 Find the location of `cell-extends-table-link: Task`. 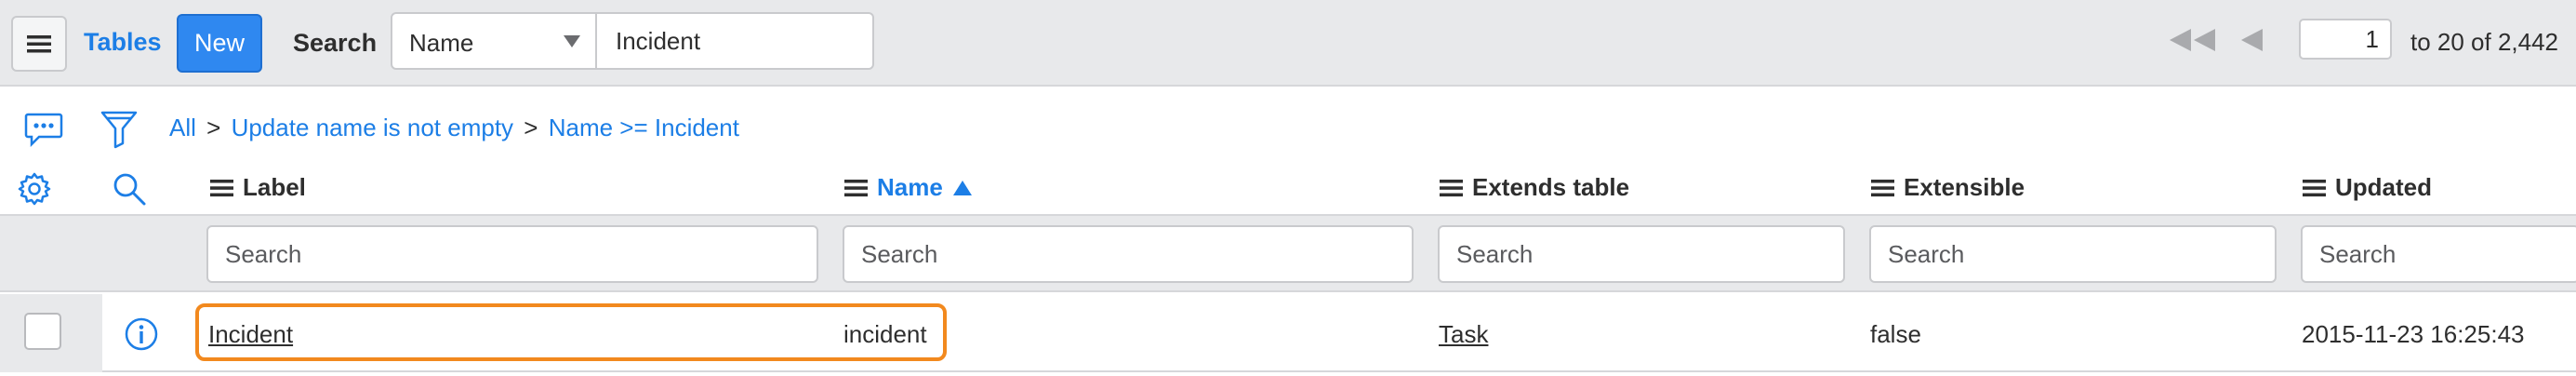

cell-extends-table-link: Task is located at coordinates (1463, 334).